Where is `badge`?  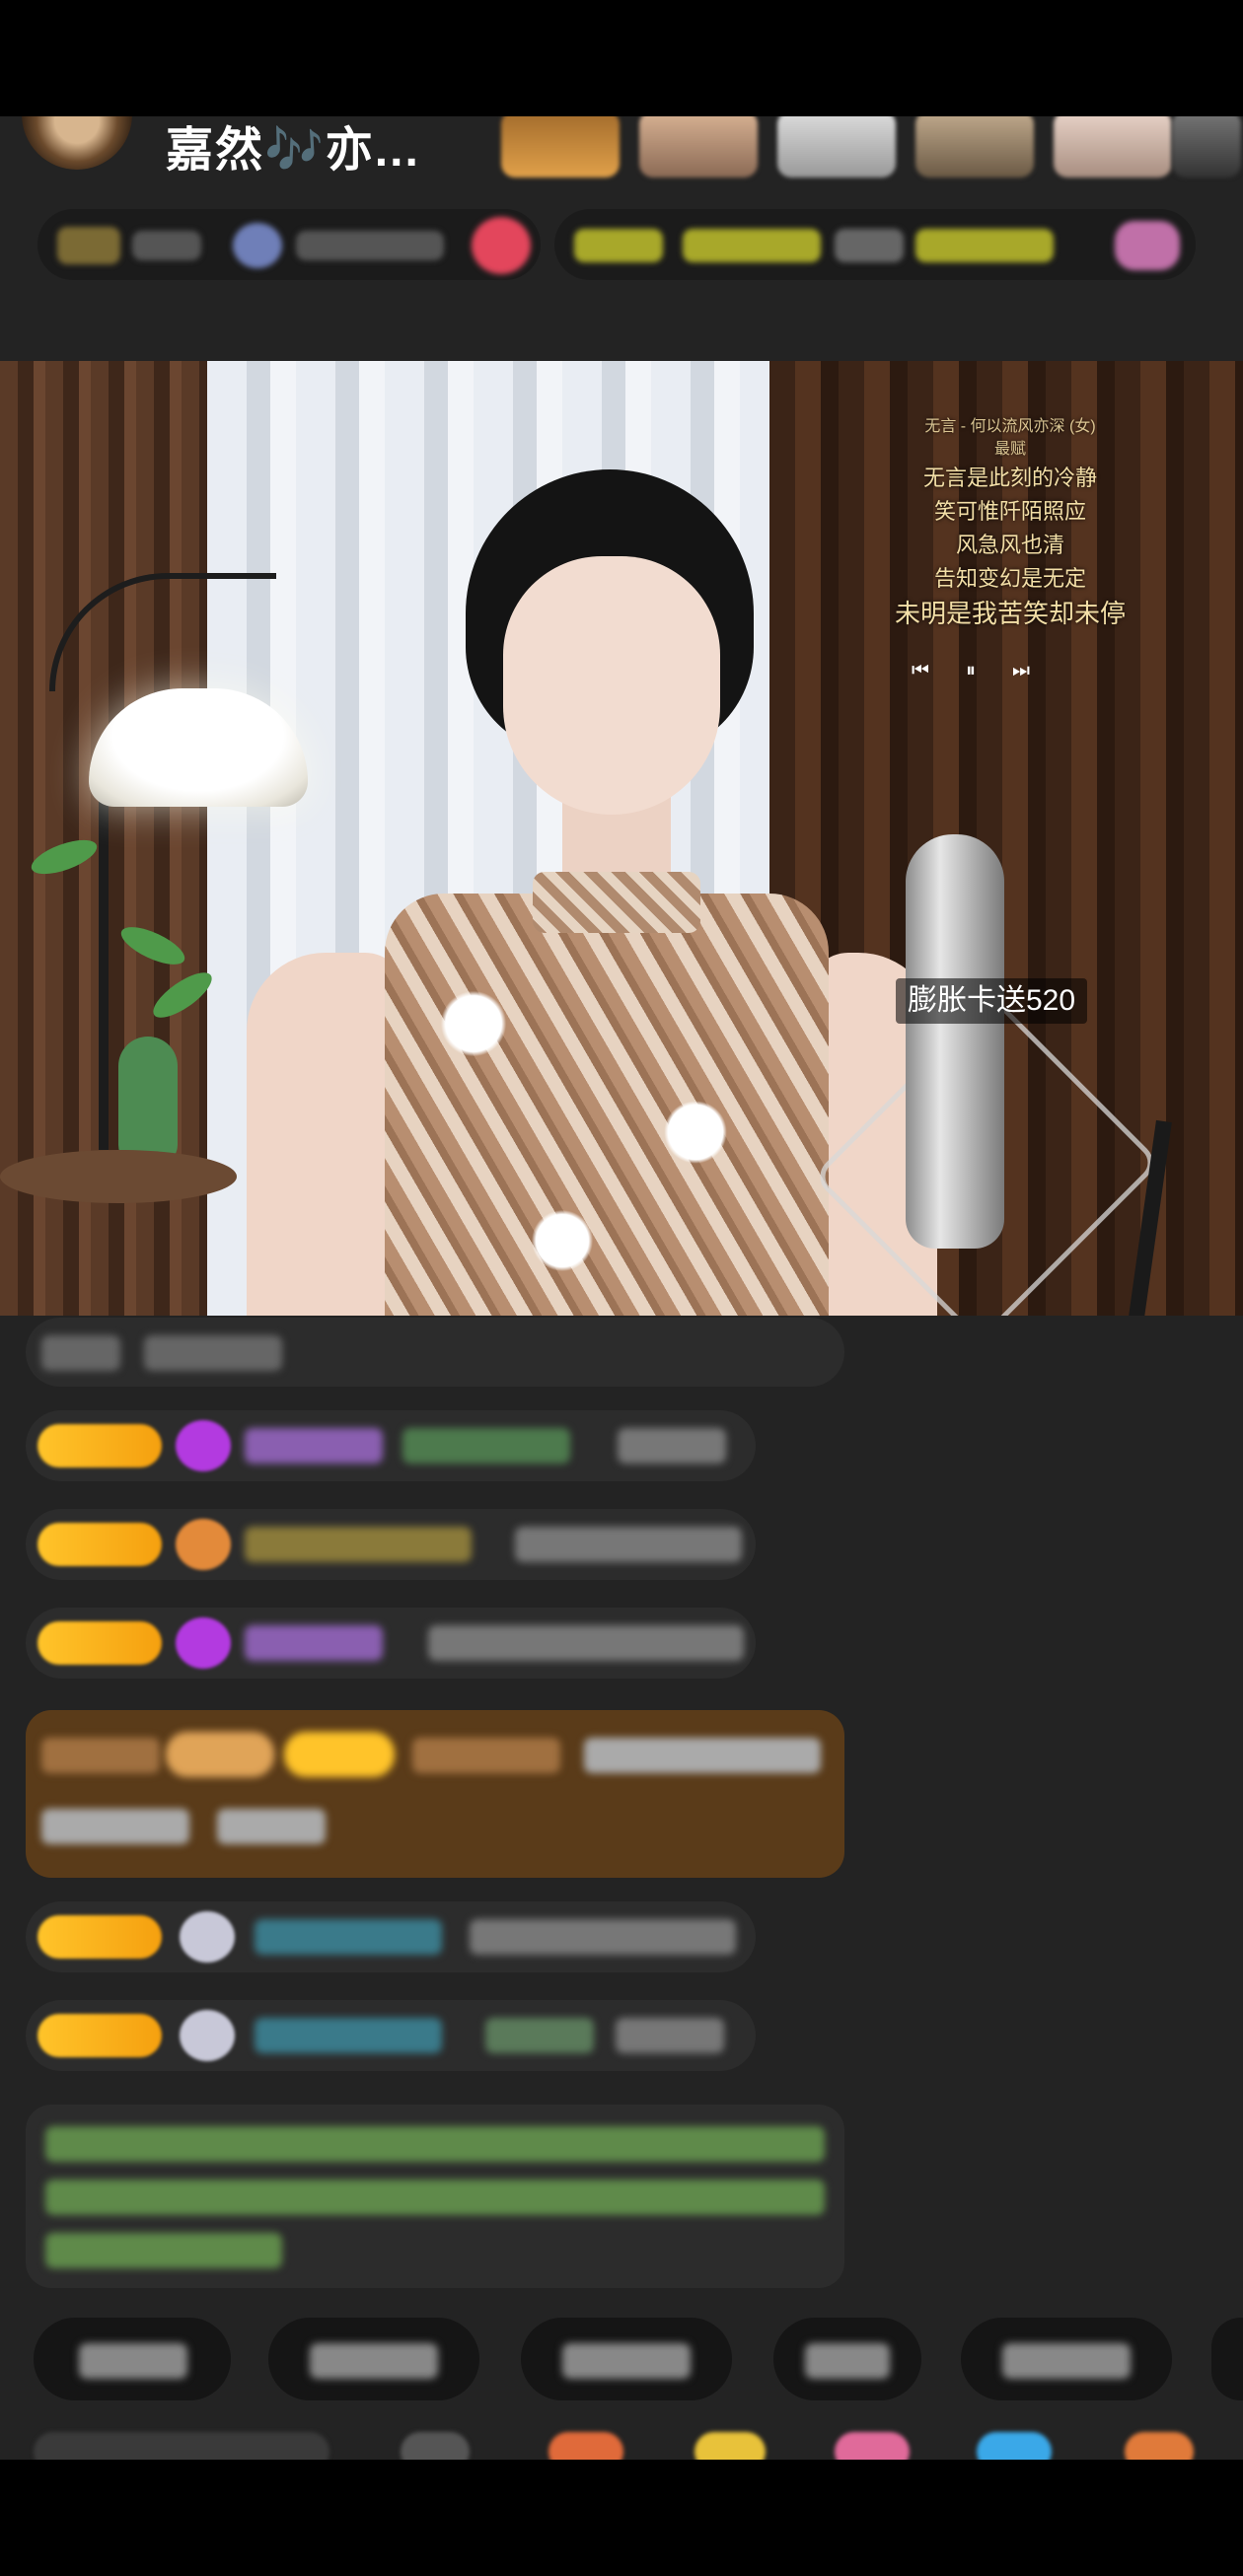
badge is located at coordinates (220, 1754).